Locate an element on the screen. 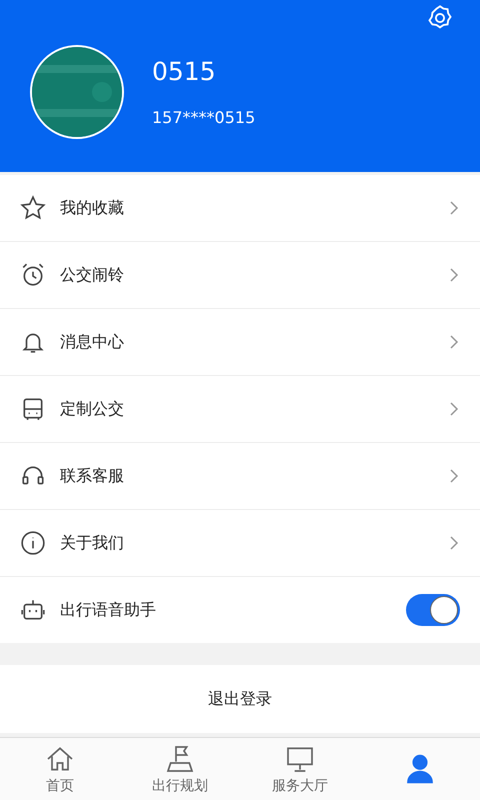 The image size is (480, 800). menu-item: 定制公交 is located at coordinates (240, 409).